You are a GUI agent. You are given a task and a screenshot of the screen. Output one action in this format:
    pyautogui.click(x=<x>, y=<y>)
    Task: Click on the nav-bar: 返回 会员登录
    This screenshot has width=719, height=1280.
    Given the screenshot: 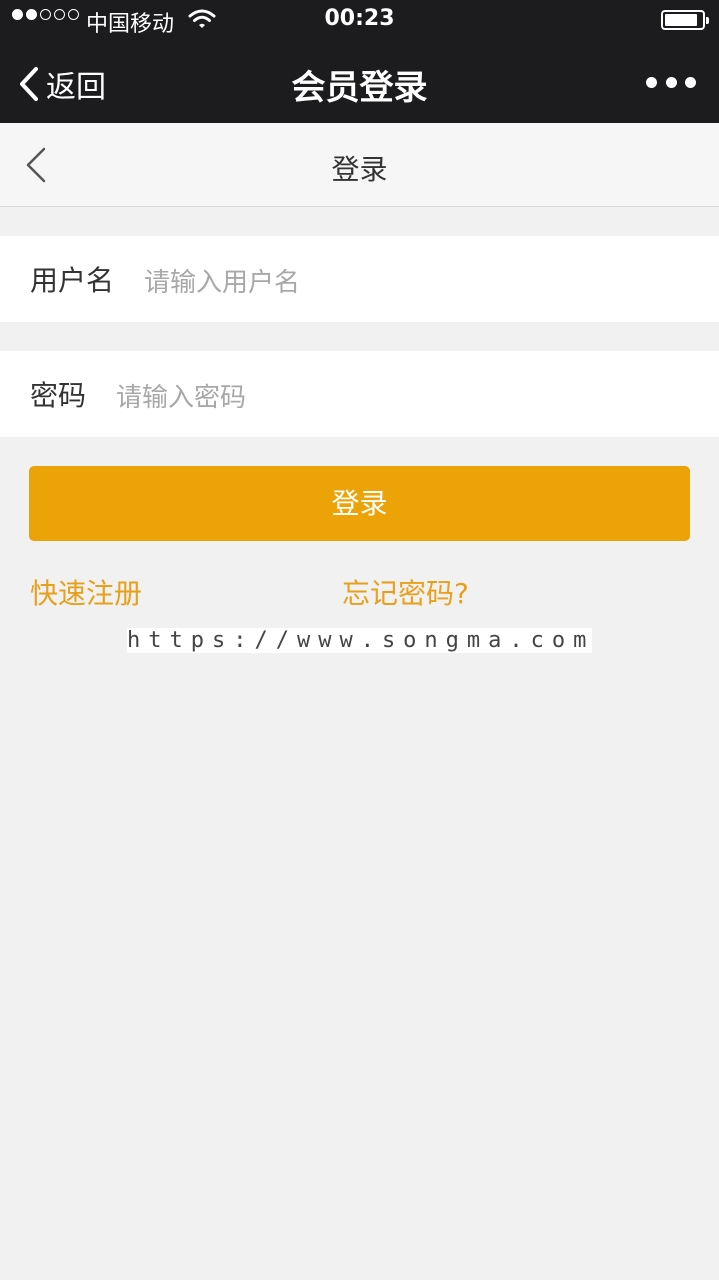 What is the action you would take?
    pyautogui.click(x=359, y=81)
    